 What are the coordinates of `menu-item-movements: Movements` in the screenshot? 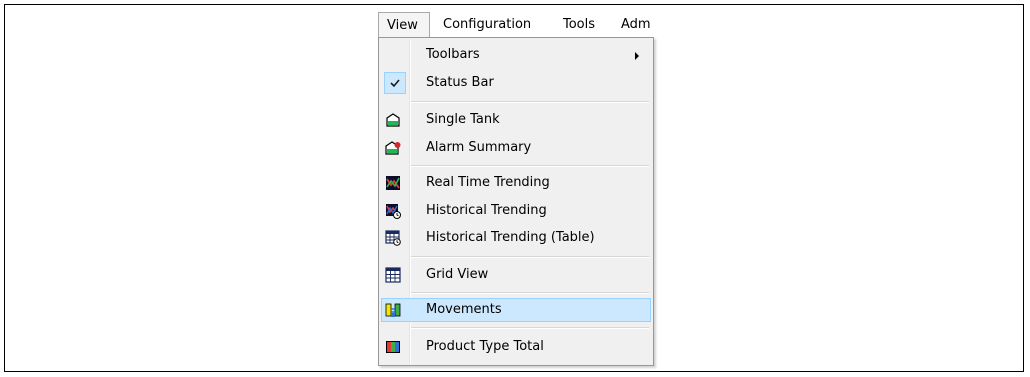 It's located at (516, 310).